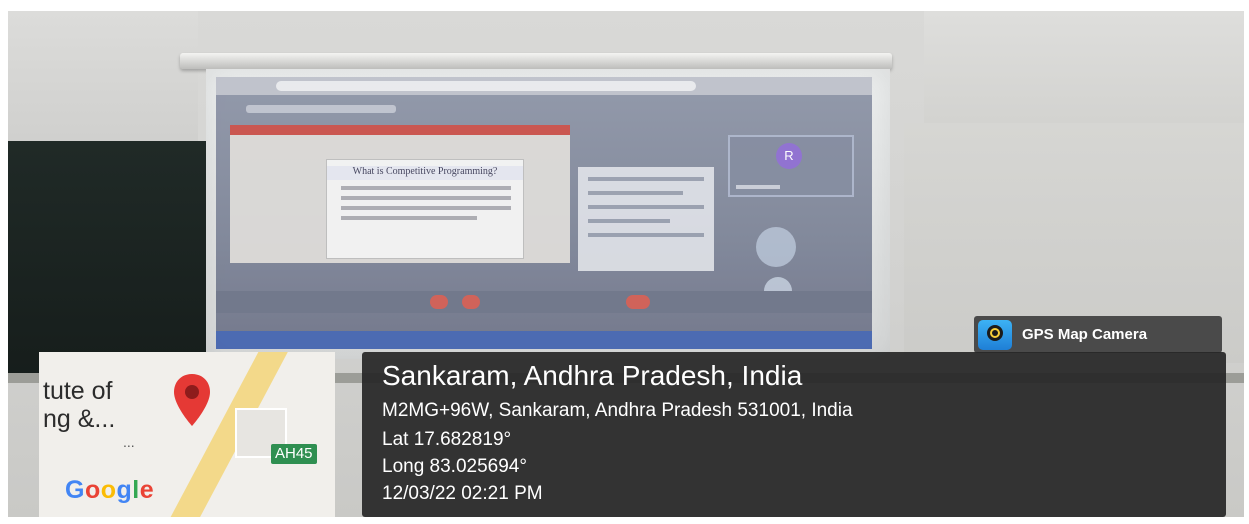 The image size is (1249, 524). Describe the element at coordinates (75, 490) in the screenshot. I see `google-logo-letter: G` at that location.